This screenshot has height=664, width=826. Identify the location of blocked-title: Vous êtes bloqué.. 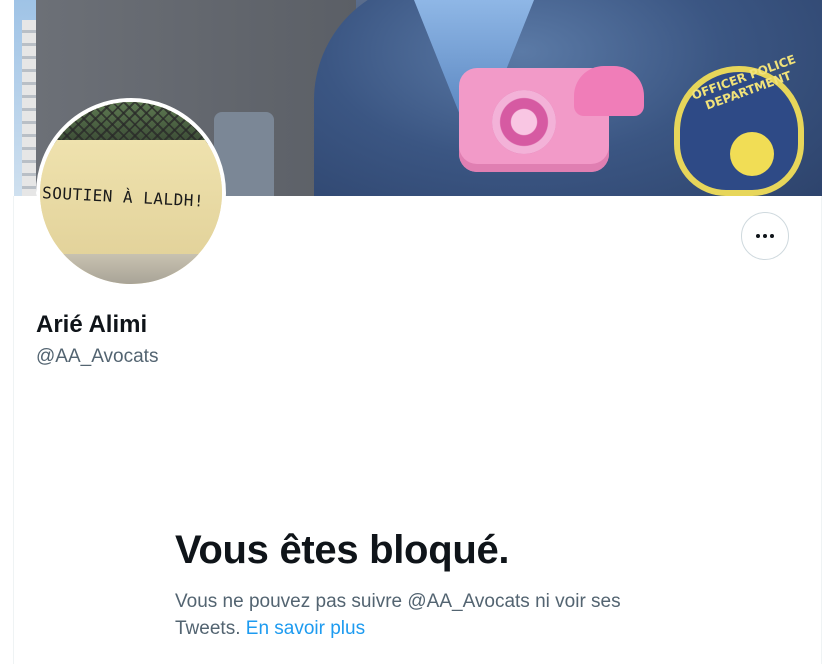
(342, 550).